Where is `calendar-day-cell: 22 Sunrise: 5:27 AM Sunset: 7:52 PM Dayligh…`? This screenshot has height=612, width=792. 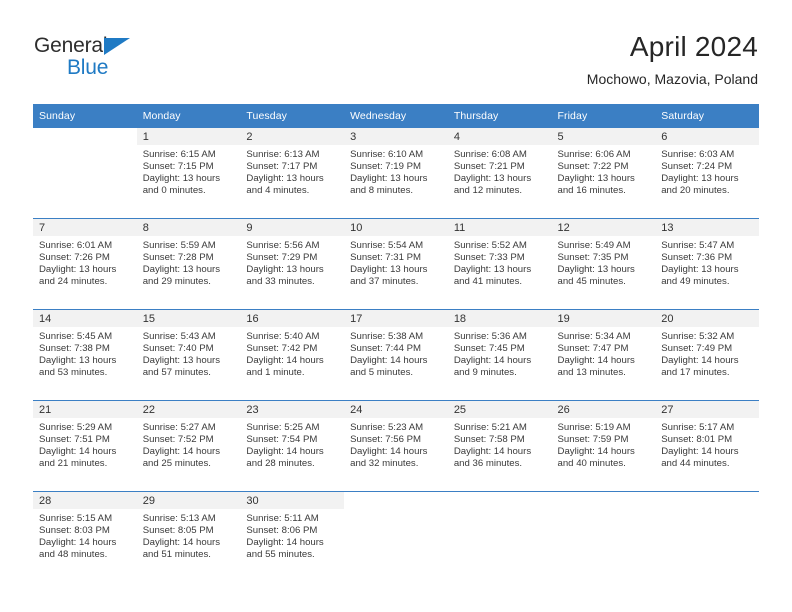 calendar-day-cell: 22 Sunrise: 5:27 AM Sunset: 7:52 PM Dayligh… is located at coordinates (188, 446).